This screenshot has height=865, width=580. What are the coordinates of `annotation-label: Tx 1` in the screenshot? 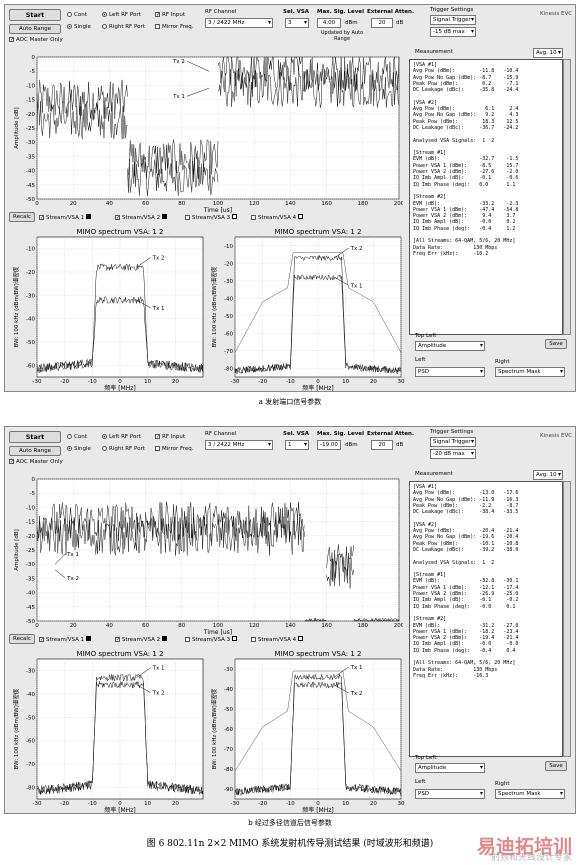 It's located at (158, 309).